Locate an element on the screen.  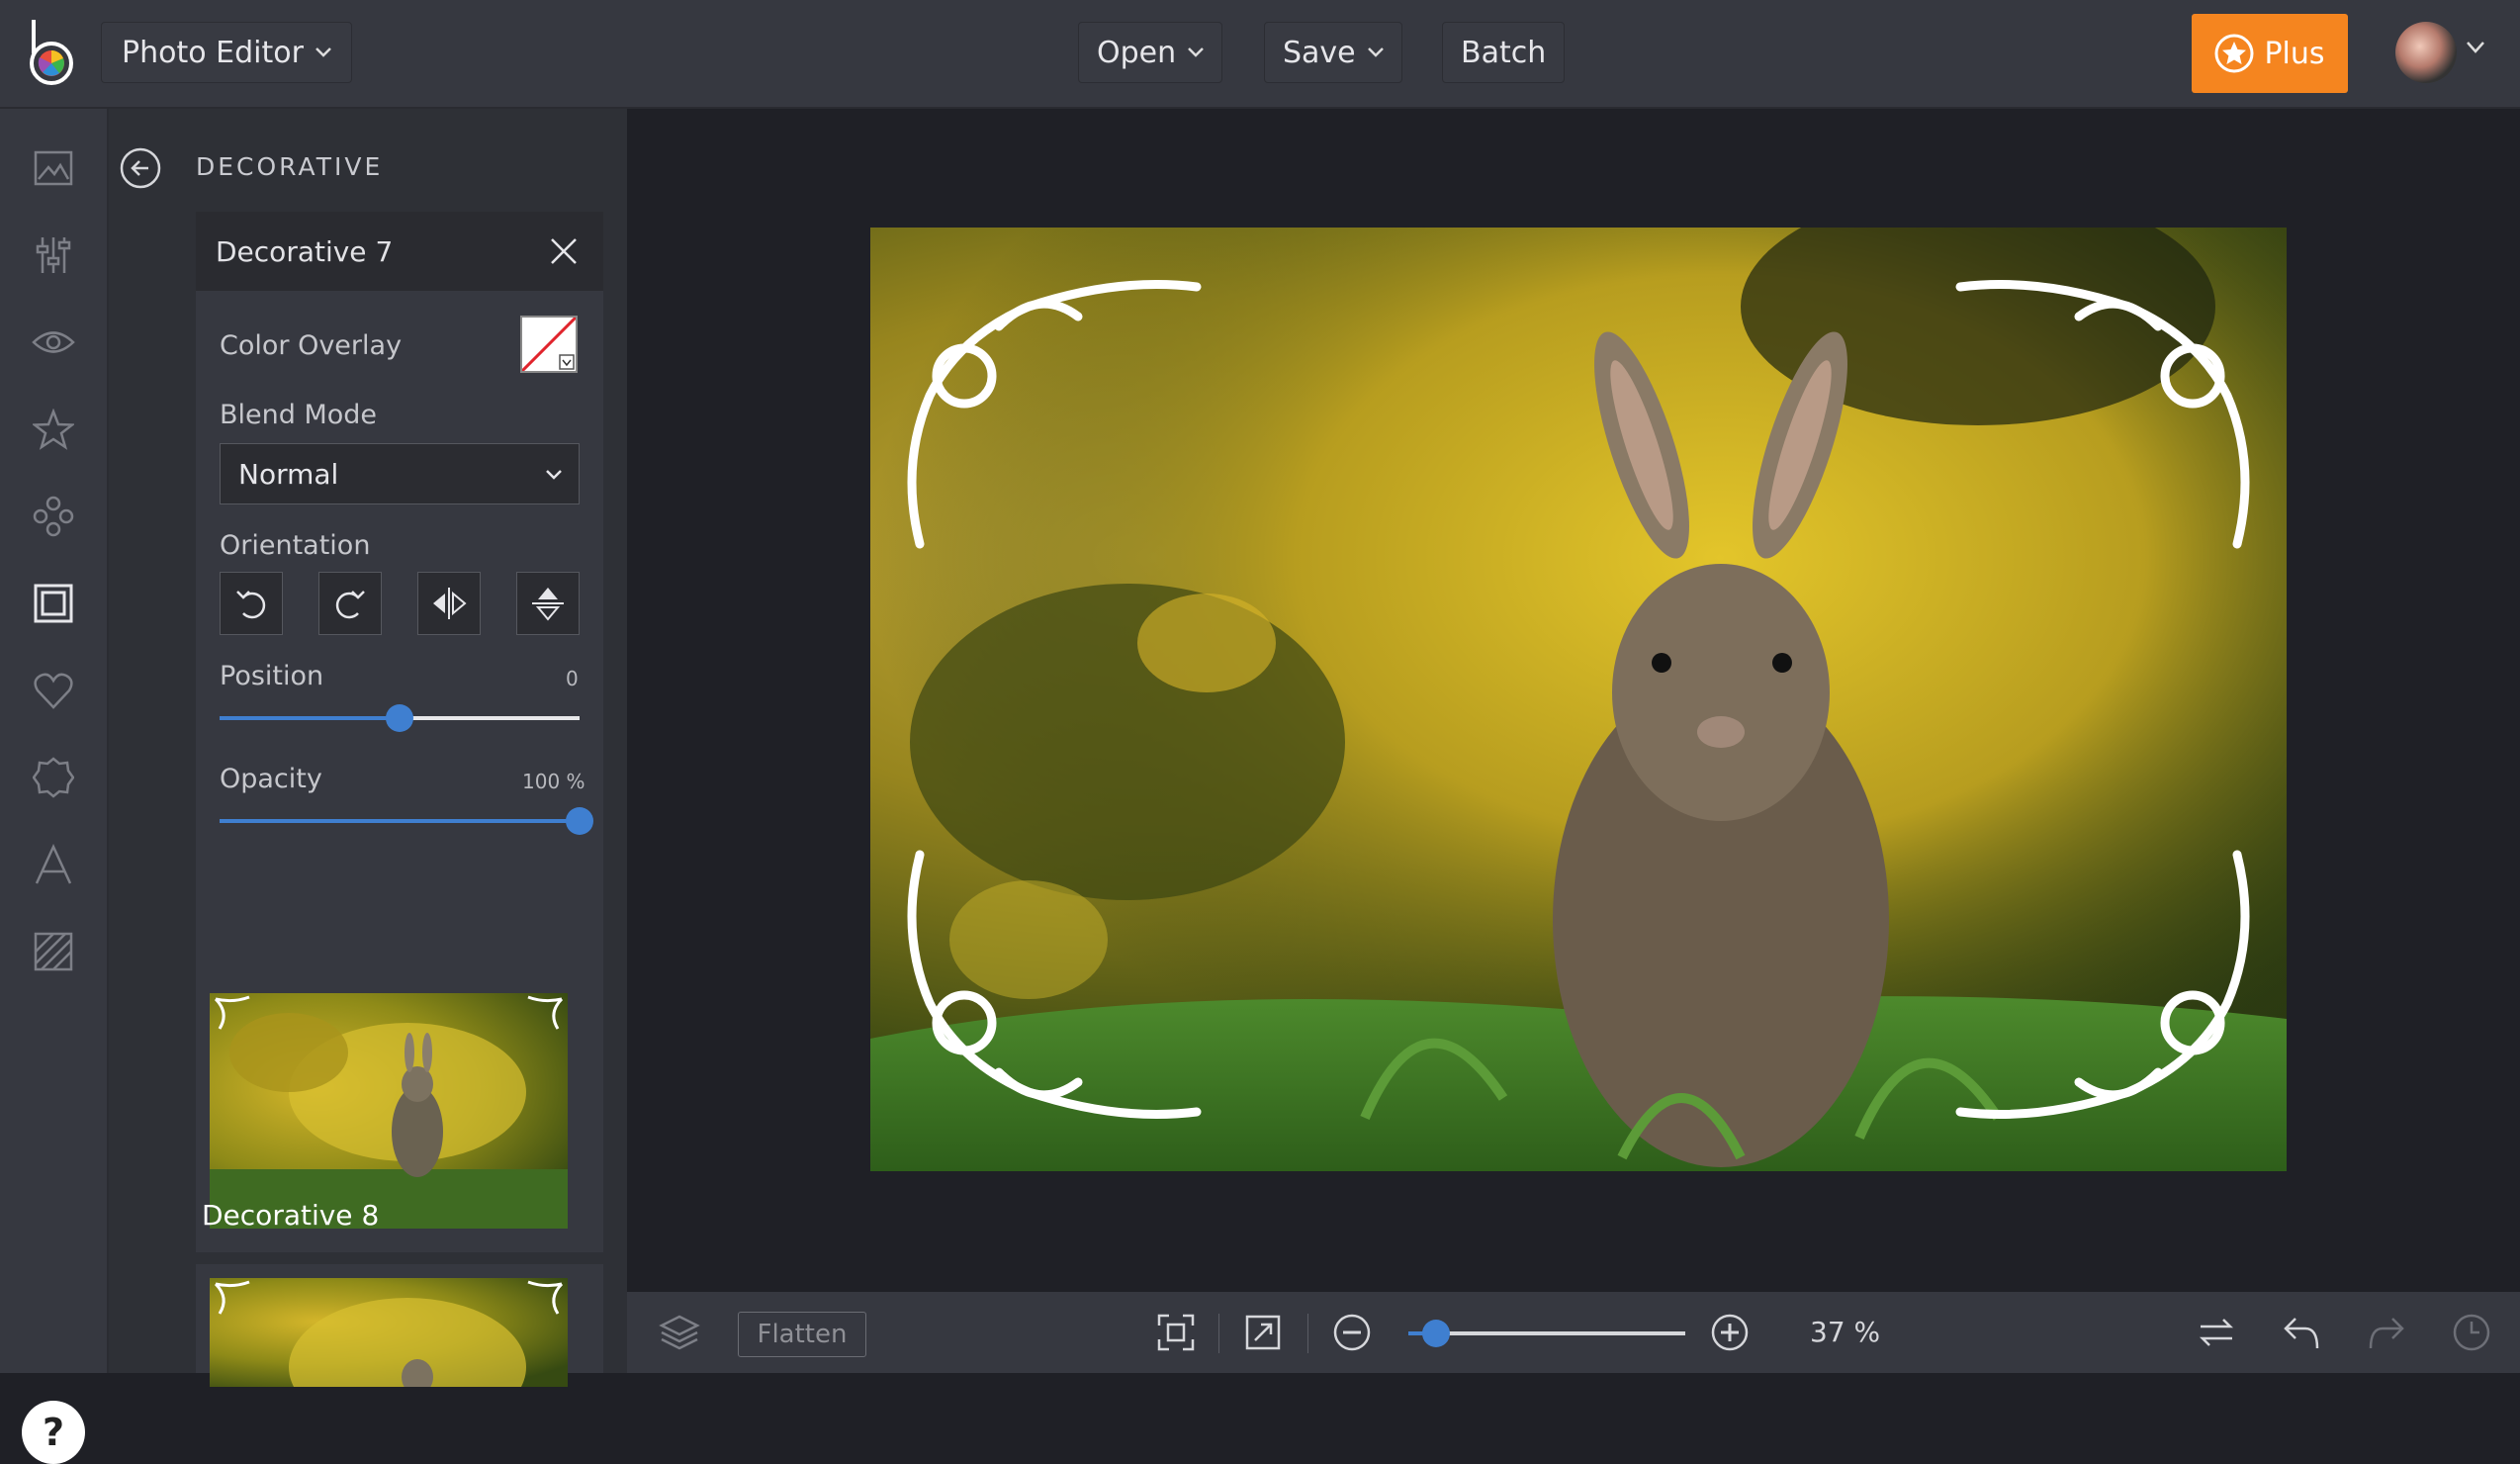
photo-editor-menu: Photo Editor is located at coordinates (226, 52).